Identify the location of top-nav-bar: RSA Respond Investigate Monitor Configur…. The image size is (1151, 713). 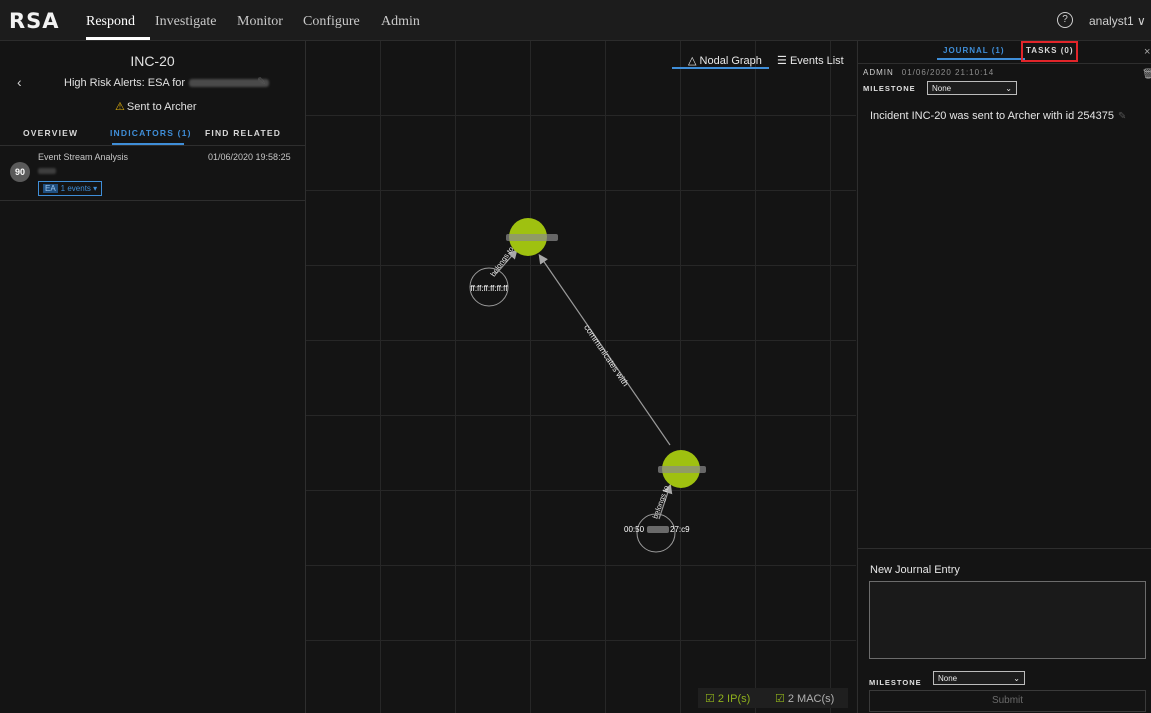
(575, 20).